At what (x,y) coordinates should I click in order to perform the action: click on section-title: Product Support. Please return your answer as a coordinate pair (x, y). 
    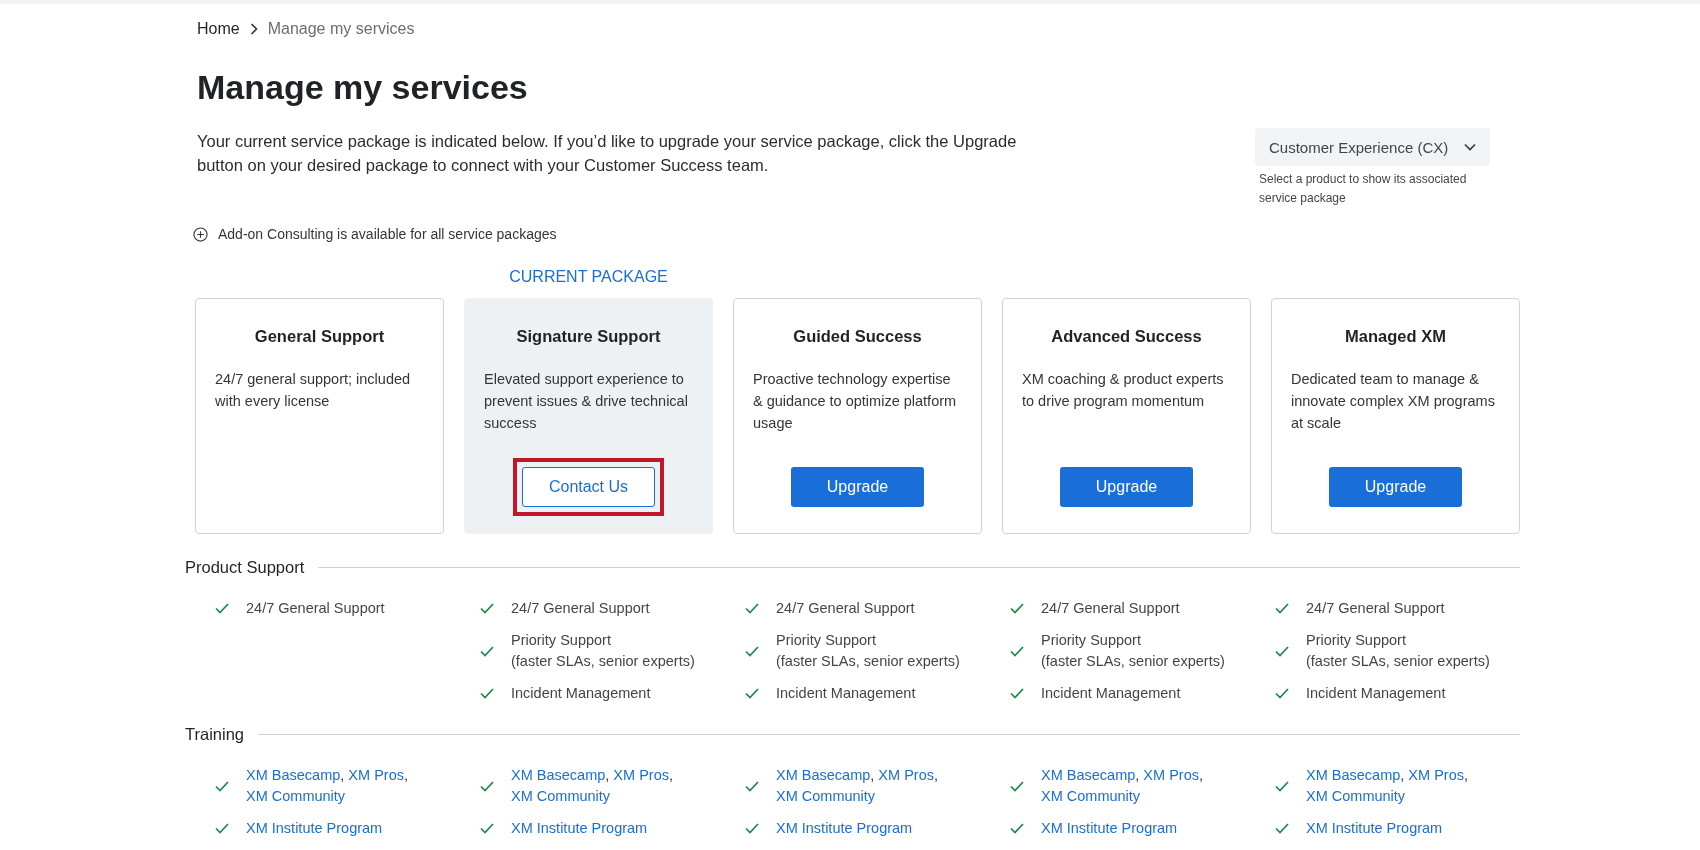
    Looking at the image, I should click on (245, 567).